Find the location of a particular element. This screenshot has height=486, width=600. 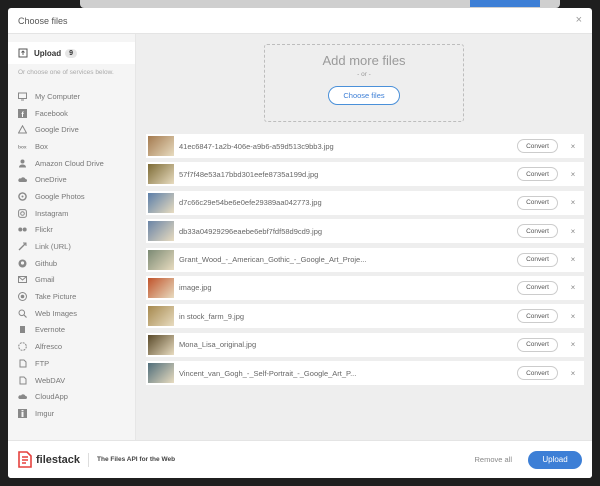

sidebar-item-label: Take Picture is located at coordinates (56, 297).